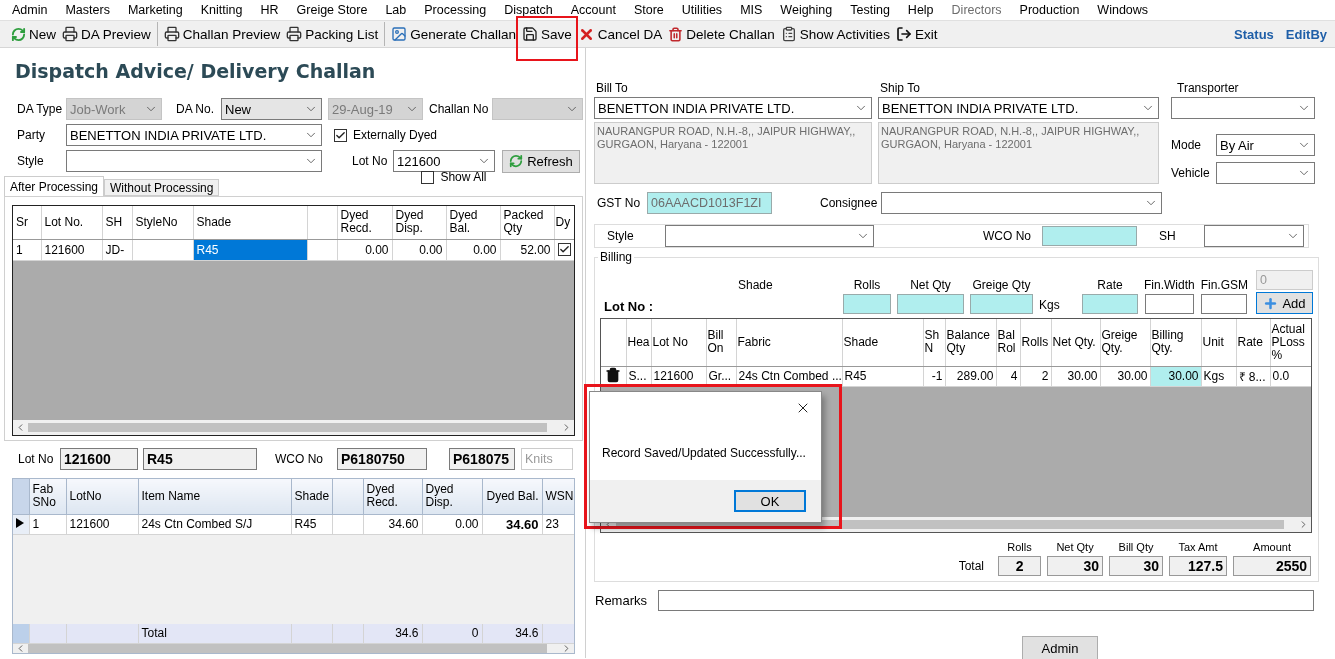 This screenshot has width=1335, height=659. What do you see at coordinates (47, 496) in the screenshot?
I see `column-header: Fab SNo` at bounding box center [47, 496].